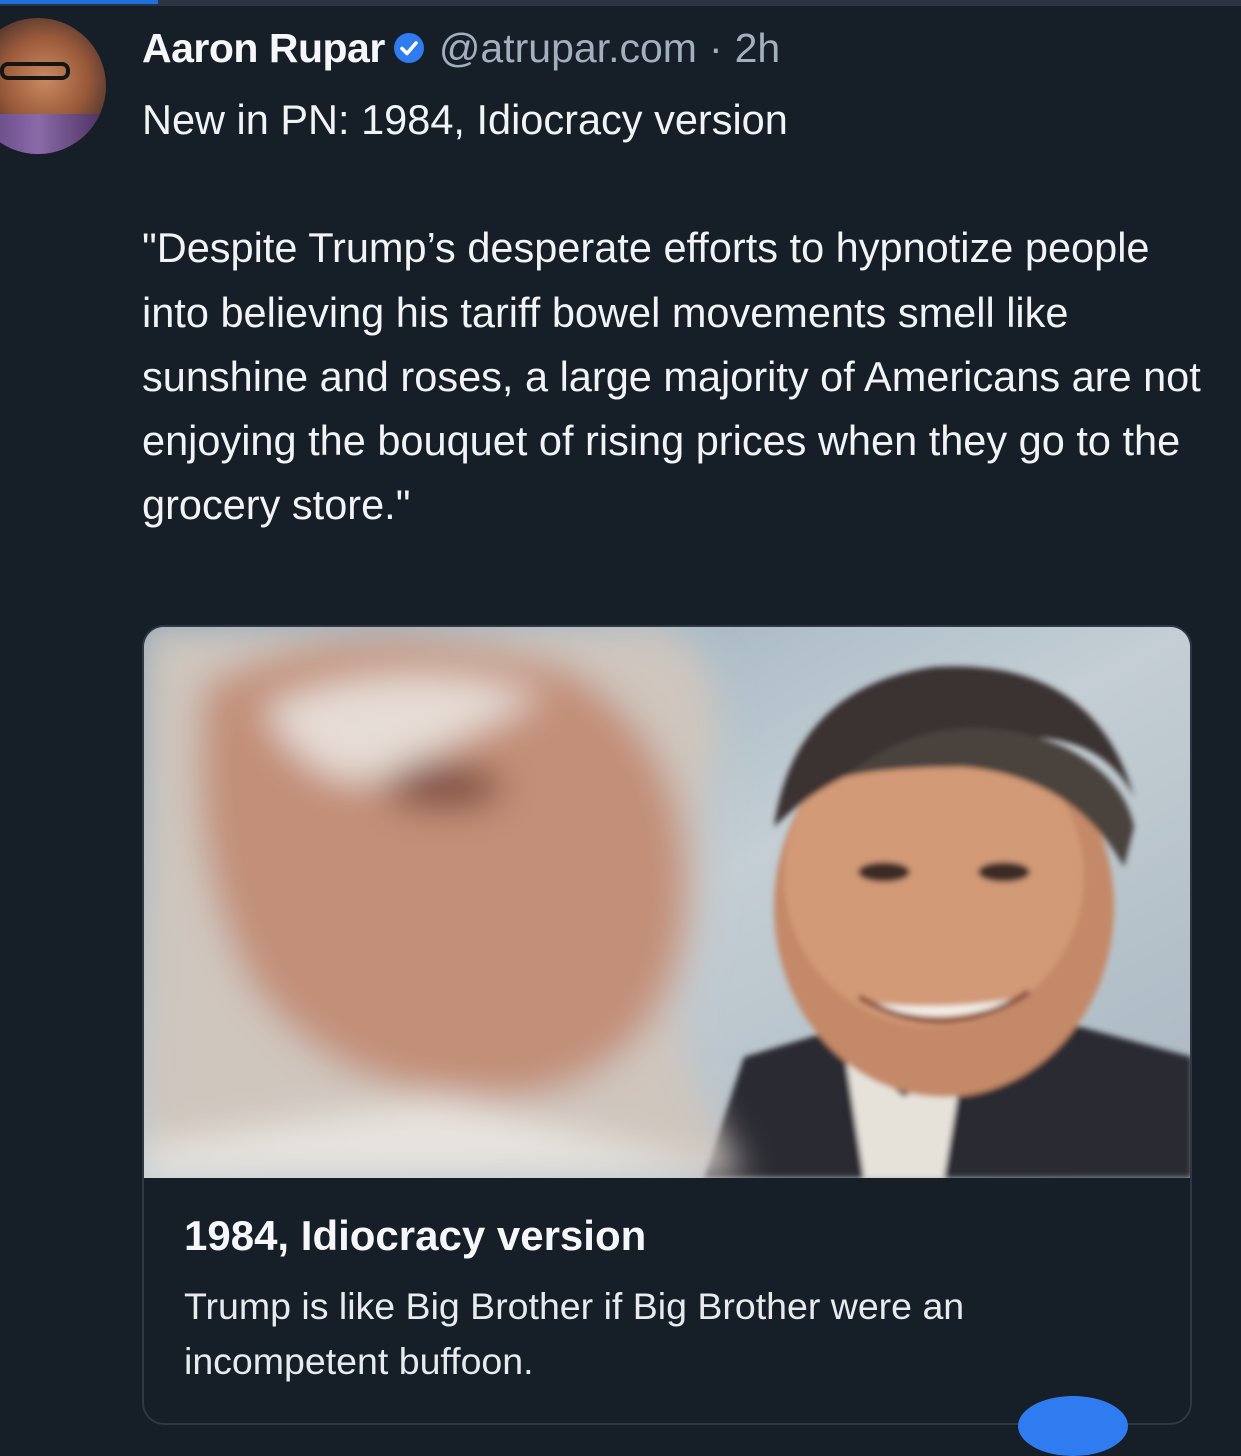  What do you see at coordinates (263, 48) in the screenshot?
I see `author-name: Aaron Rupar` at bounding box center [263, 48].